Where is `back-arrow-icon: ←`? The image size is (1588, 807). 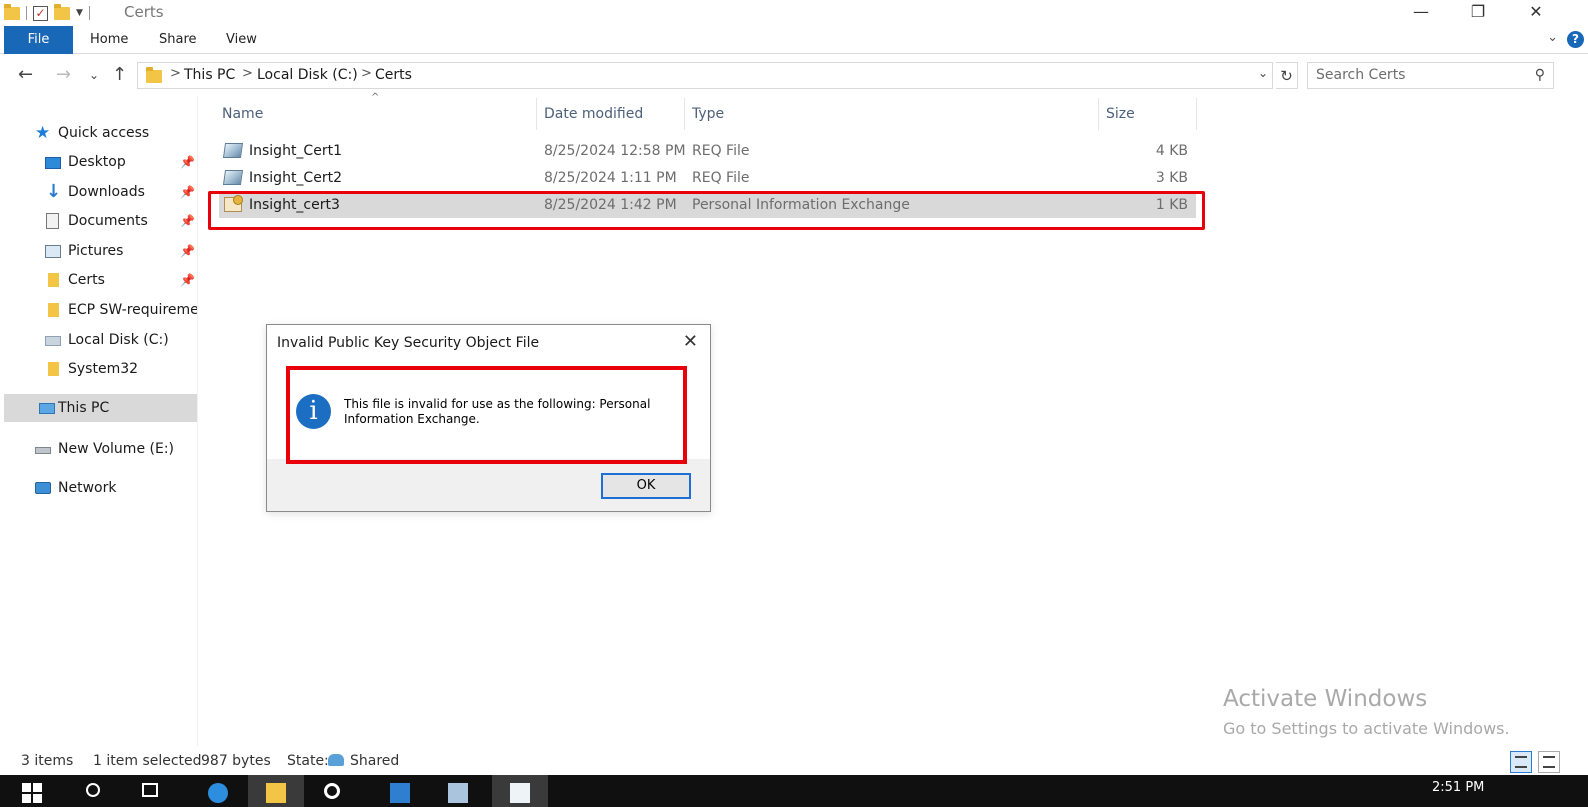 back-arrow-icon: ← is located at coordinates (25, 74).